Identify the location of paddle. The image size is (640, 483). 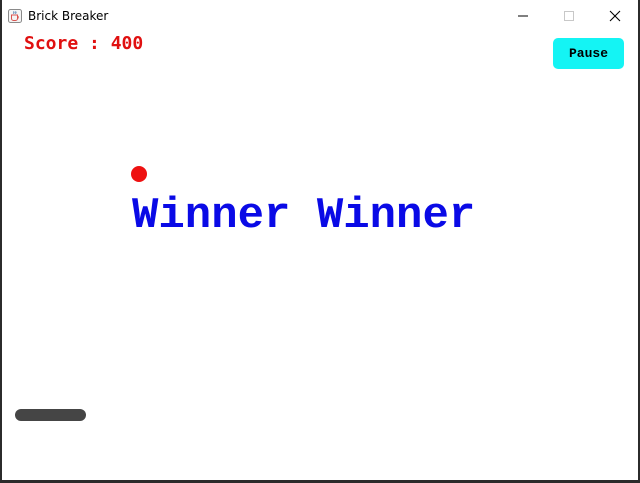
(50, 415).